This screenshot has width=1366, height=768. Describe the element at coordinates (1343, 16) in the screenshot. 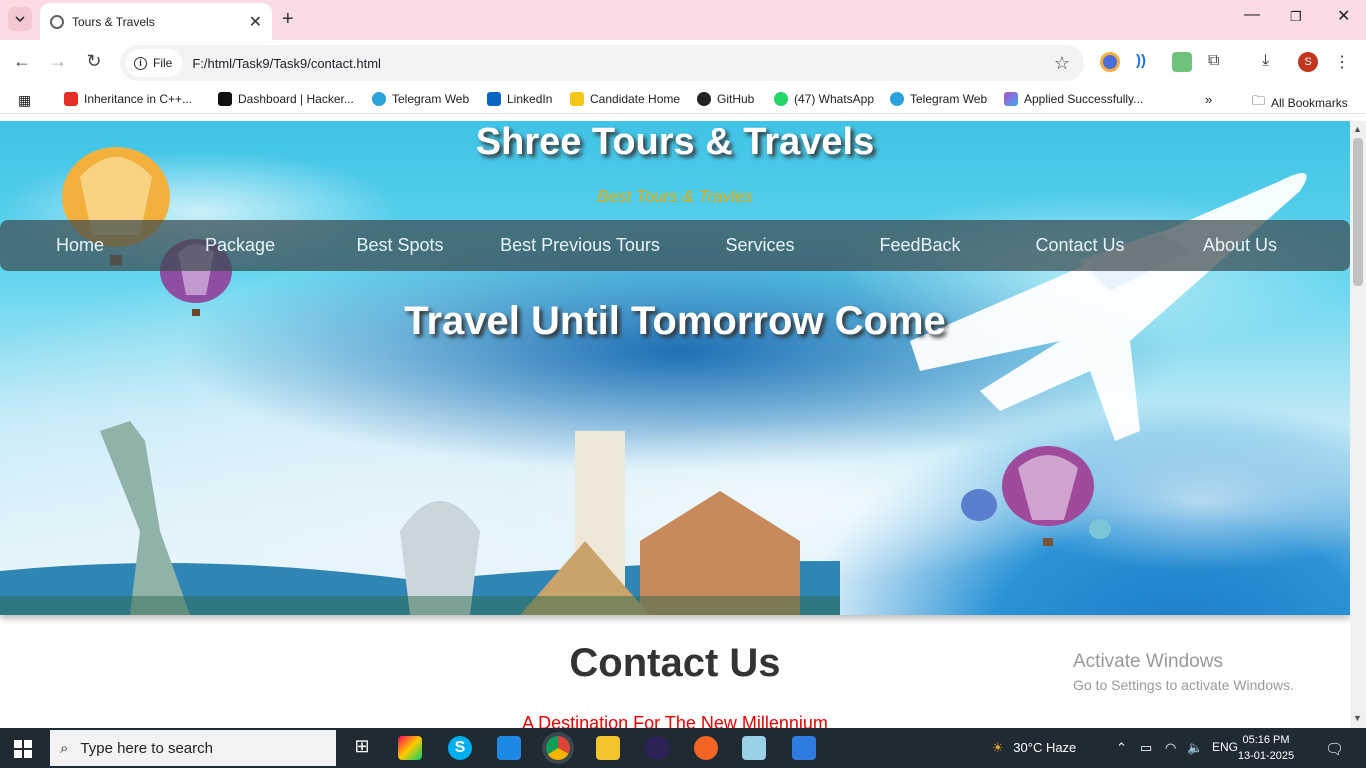

I see `close-window-button: ✕` at that location.